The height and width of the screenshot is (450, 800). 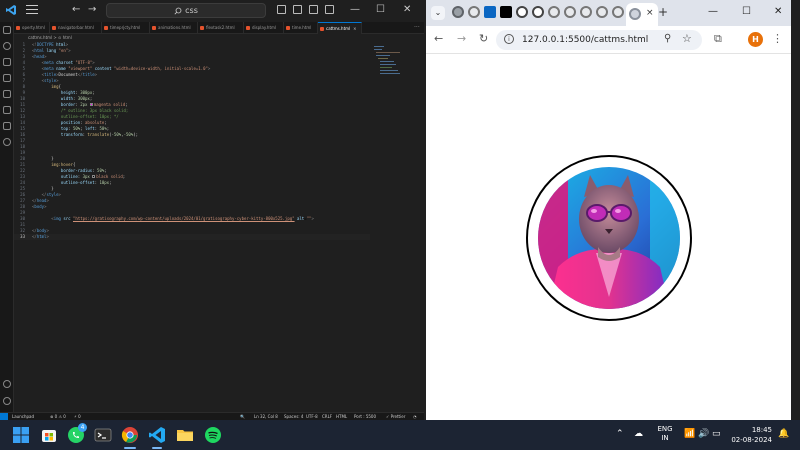 What do you see at coordinates (665, 434) in the screenshot?
I see `language-indicator: ENG IN` at bounding box center [665, 434].